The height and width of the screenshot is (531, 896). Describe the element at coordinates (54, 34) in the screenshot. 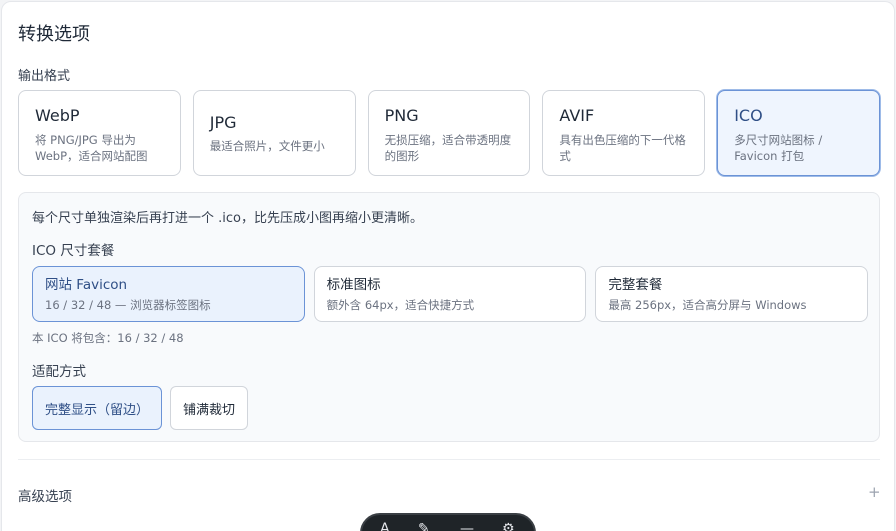

I see `page-title: 转换选项` at that location.